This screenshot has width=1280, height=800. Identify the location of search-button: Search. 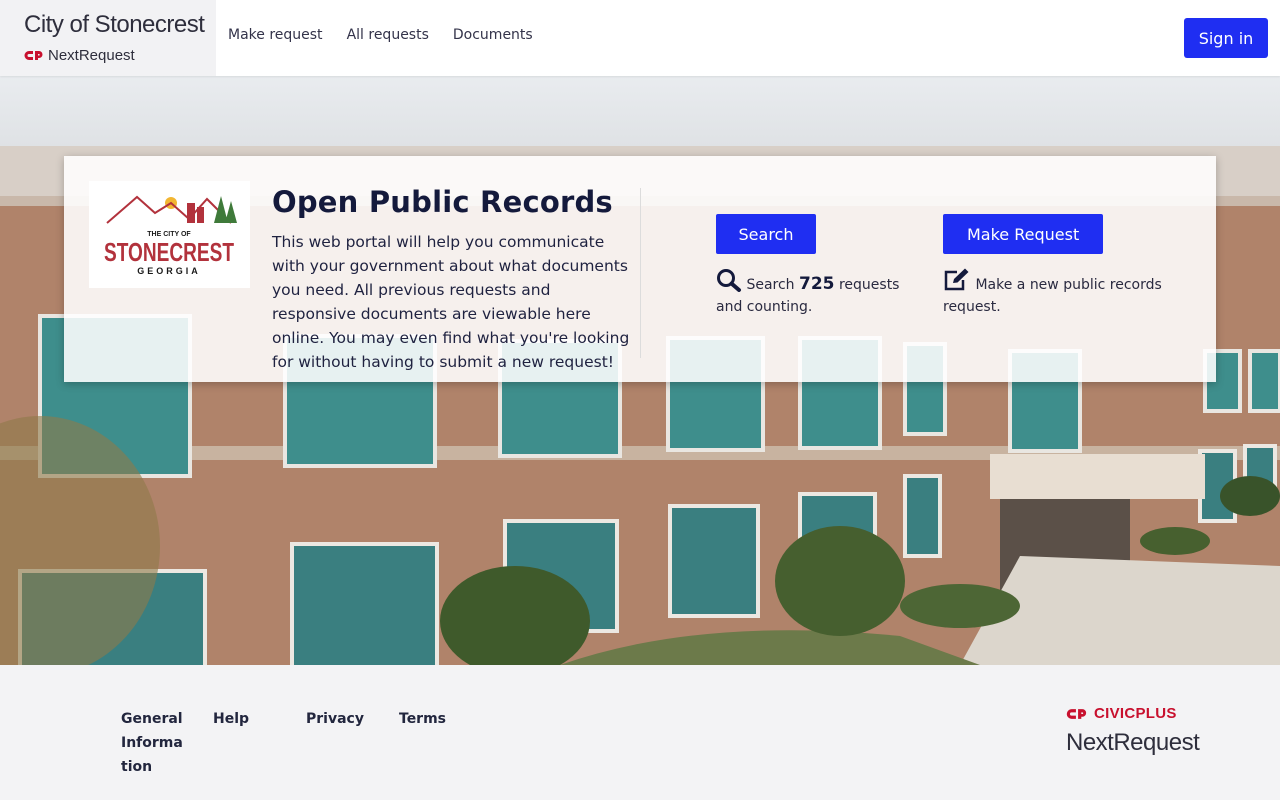
(766, 234).